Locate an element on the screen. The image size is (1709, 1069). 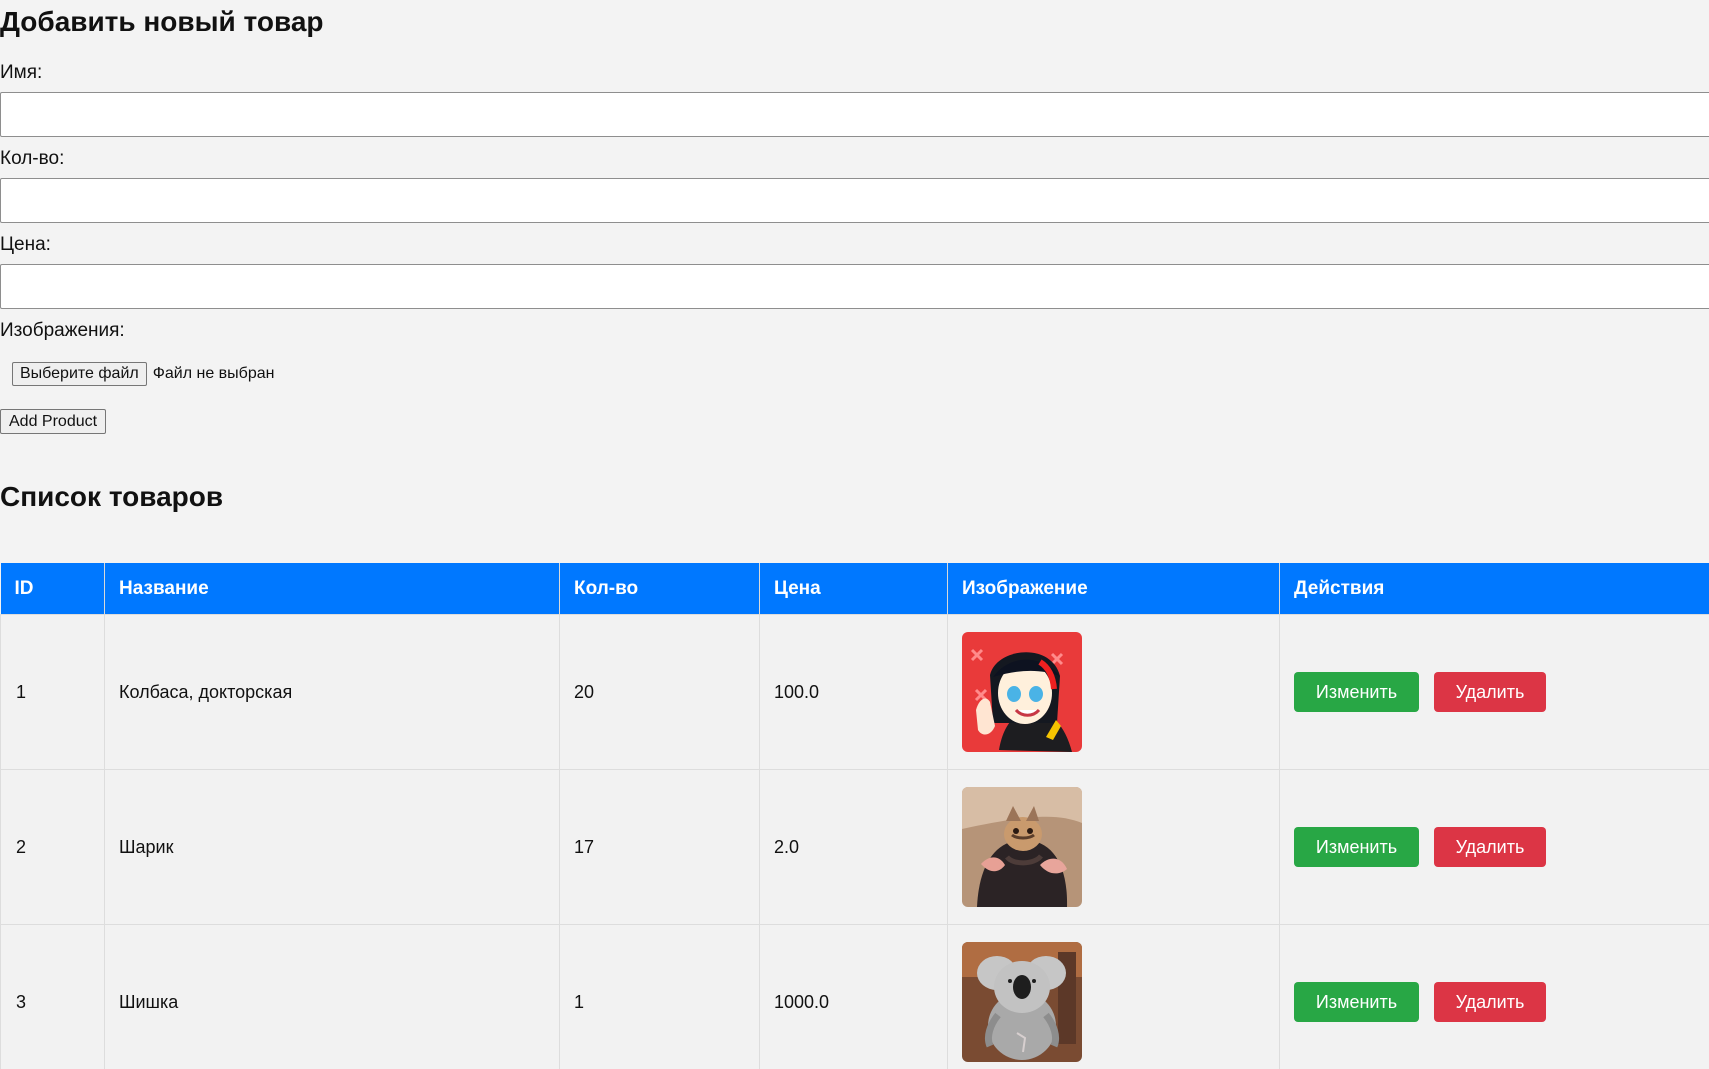
table-row: 3 Шишка 1 1000.0 Изменить Удалить is located at coordinates (854, 996).